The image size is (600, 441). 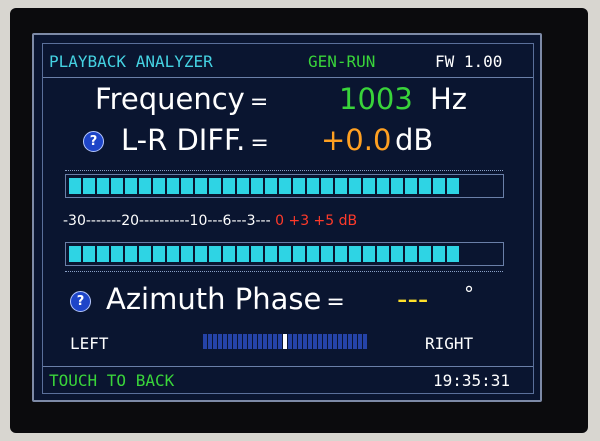 I want to click on azimuth-row: Azimuth Phase =, so click(x=225, y=299).